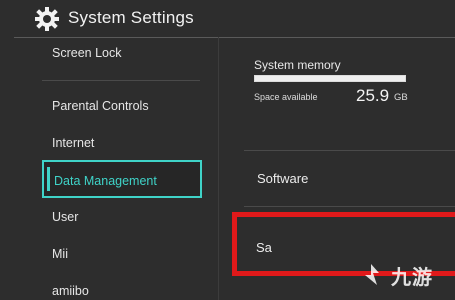 This screenshot has height=300, width=455. Describe the element at coordinates (131, 17) in the screenshot. I see `page-title: System Settings` at that location.